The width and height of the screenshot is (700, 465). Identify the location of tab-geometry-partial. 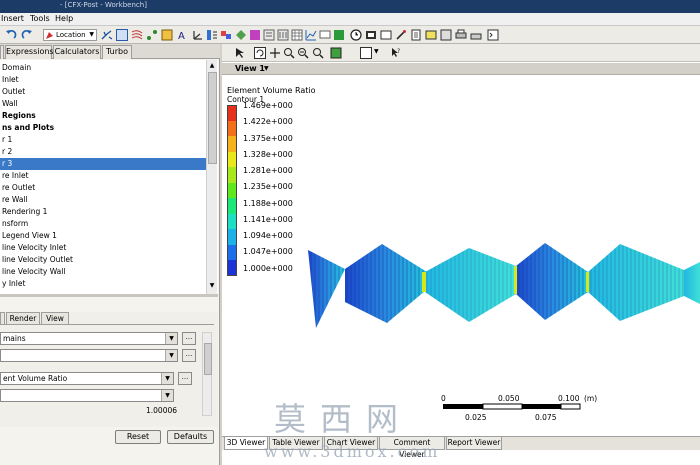
(2, 318).